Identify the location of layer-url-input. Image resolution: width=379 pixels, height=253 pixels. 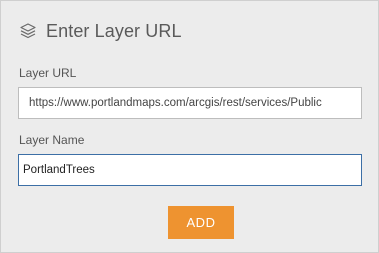
(190, 103).